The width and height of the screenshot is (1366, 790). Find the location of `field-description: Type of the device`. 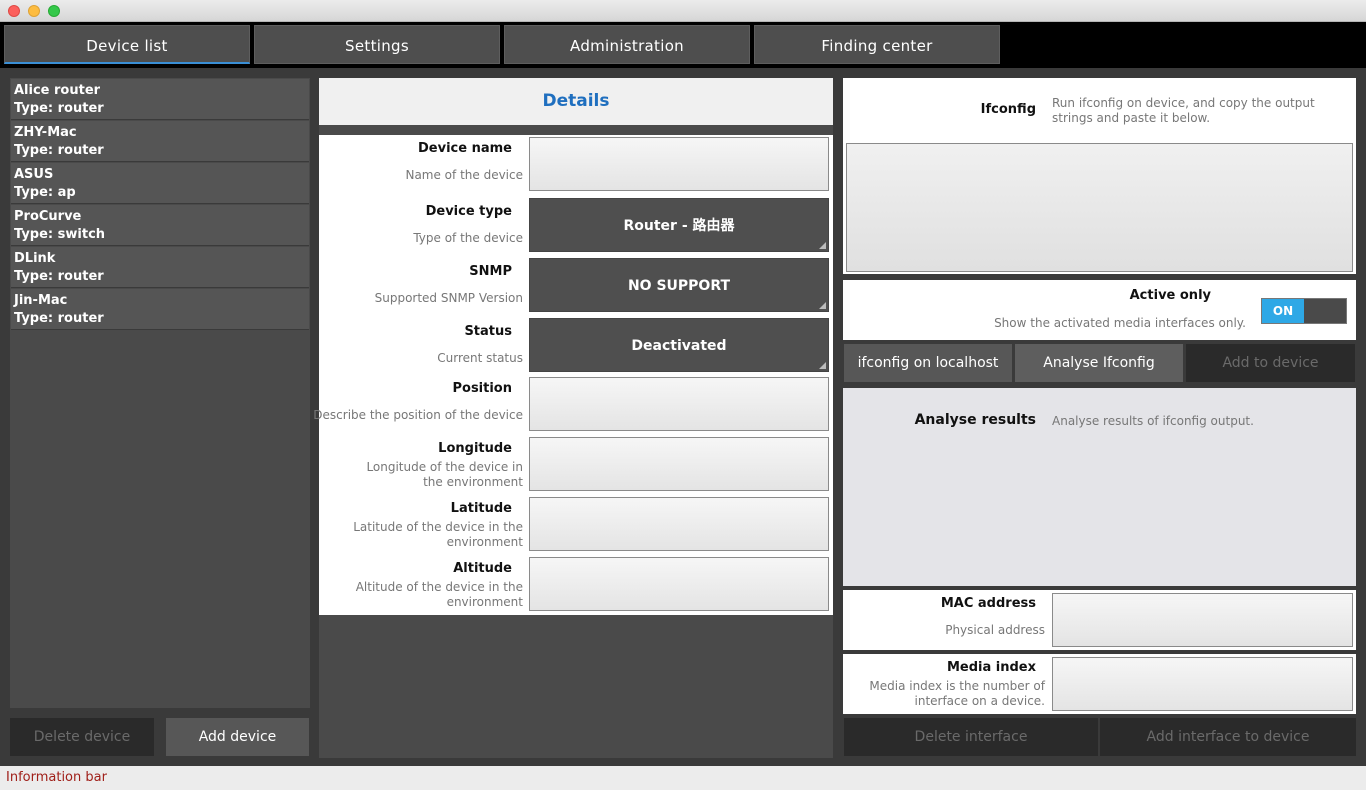

field-description: Type of the device is located at coordinates (468, 238).